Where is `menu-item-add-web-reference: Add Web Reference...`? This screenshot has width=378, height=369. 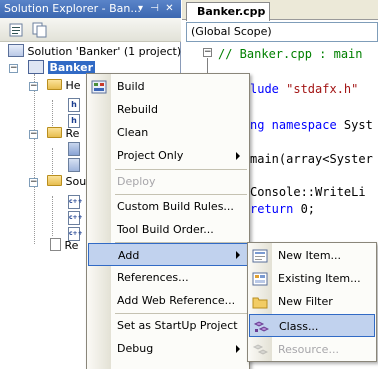 menu-item-add-web-reference: Add Web Reference... is located at coordinates (168, 300).